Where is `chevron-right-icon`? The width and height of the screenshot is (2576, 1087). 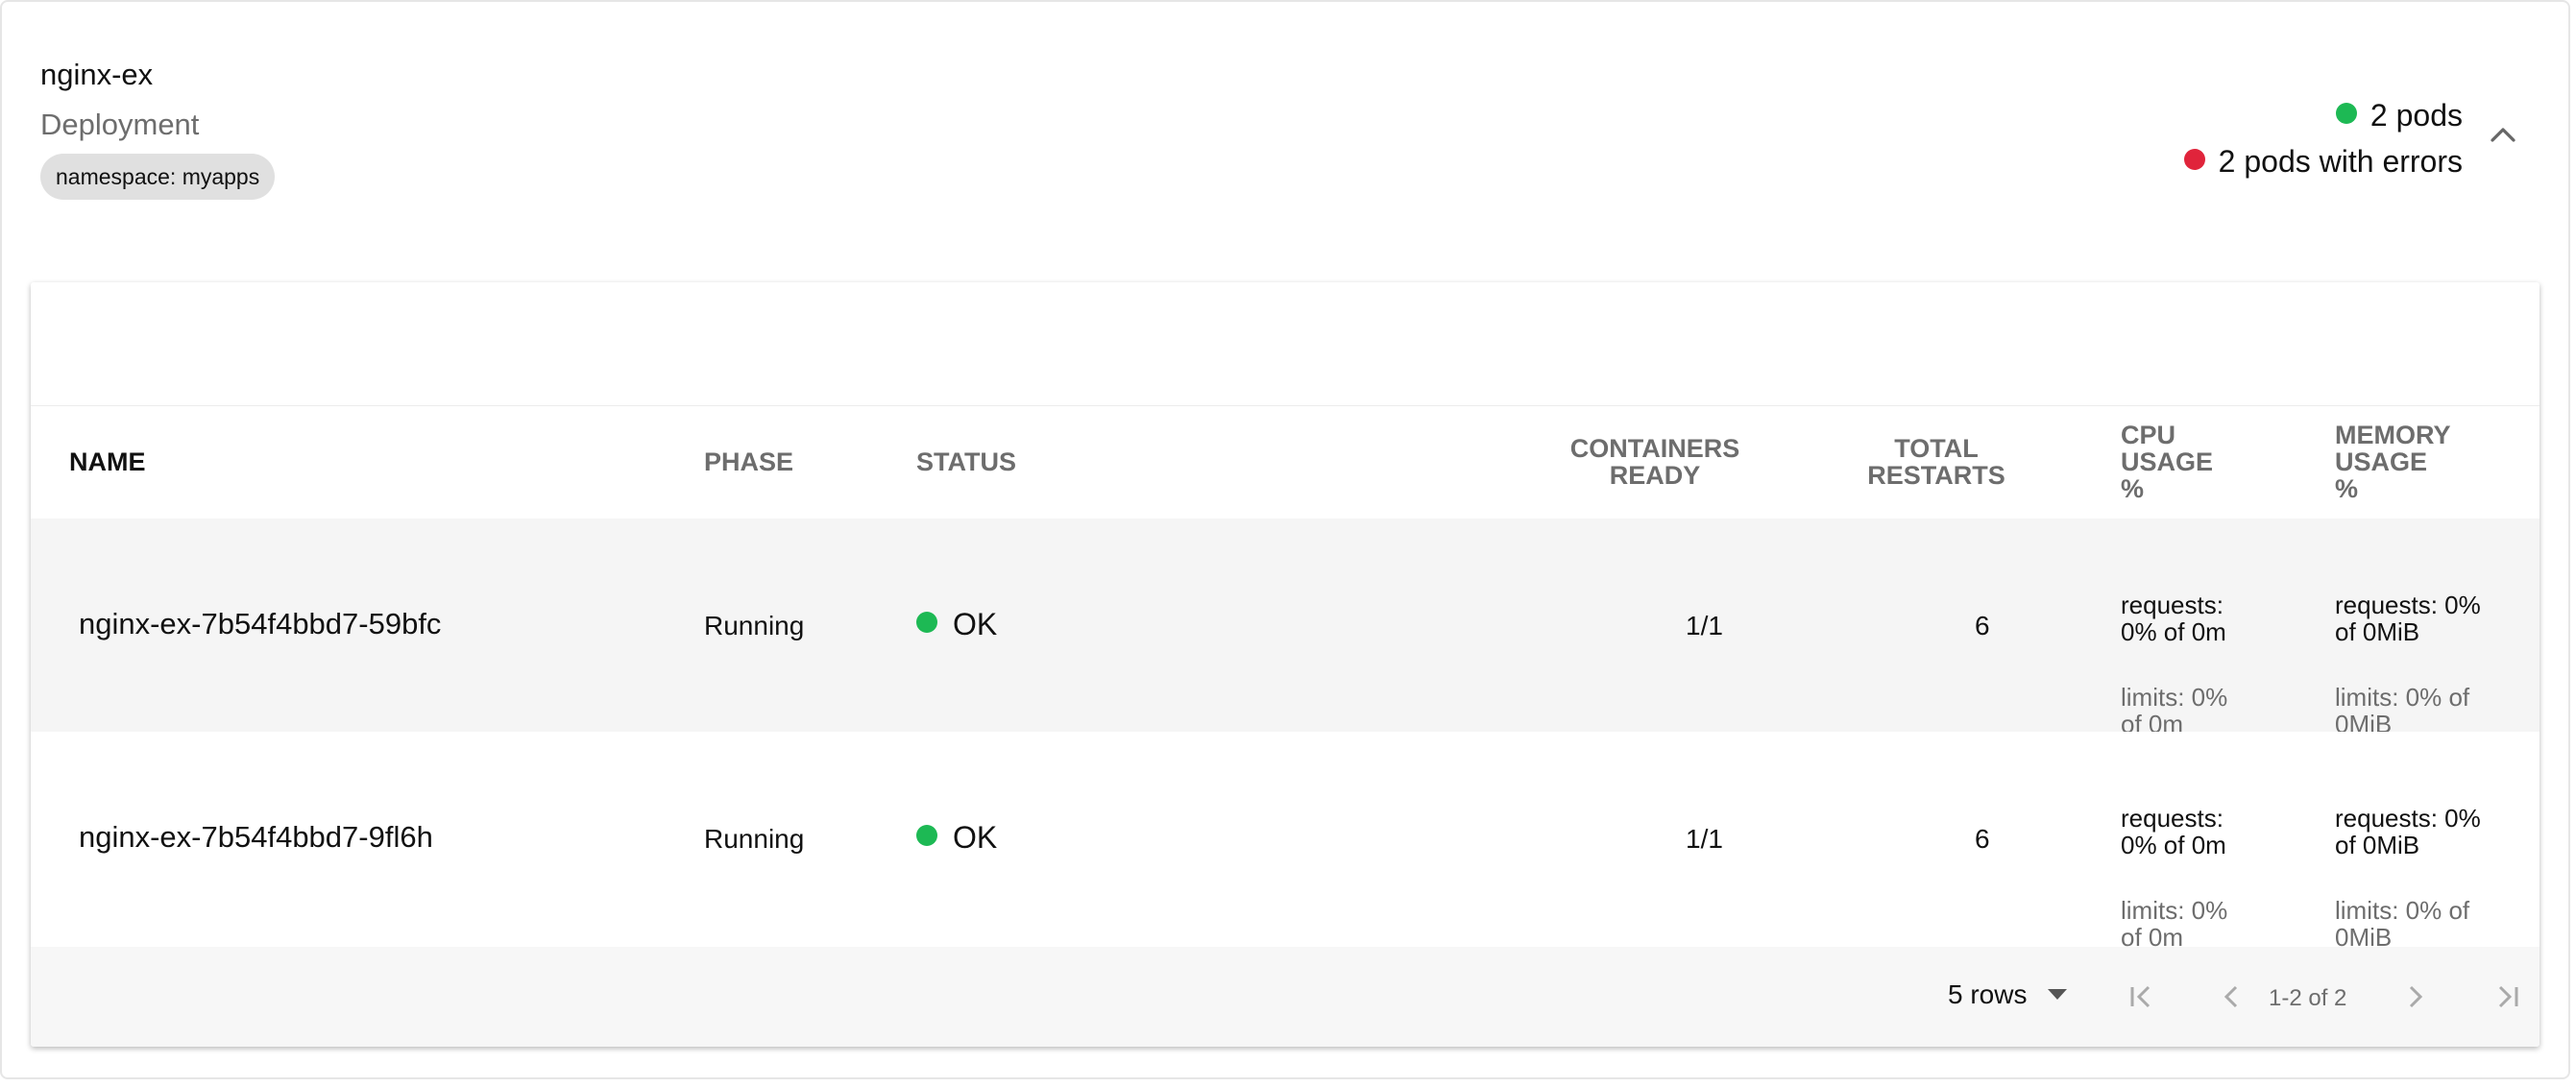
chevron-right-icon is located at coordinates (2416, 996).